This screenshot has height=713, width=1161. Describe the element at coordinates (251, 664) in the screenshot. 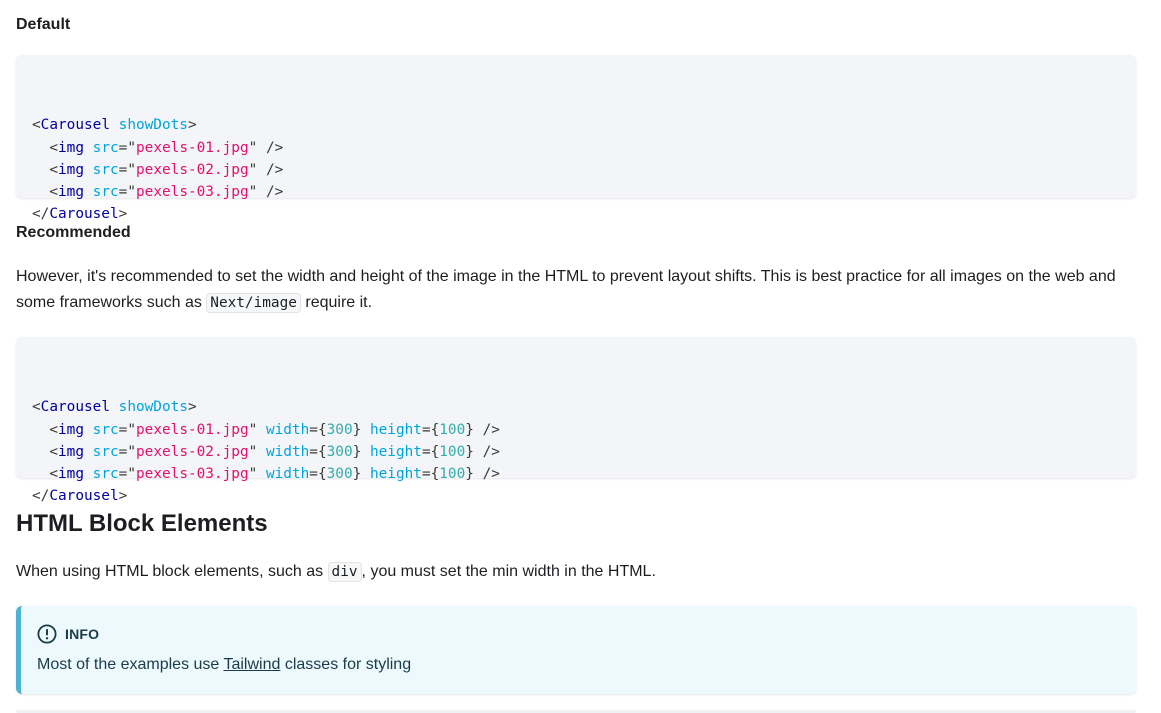

I see `tailwind-link: Tailwind` at that location.